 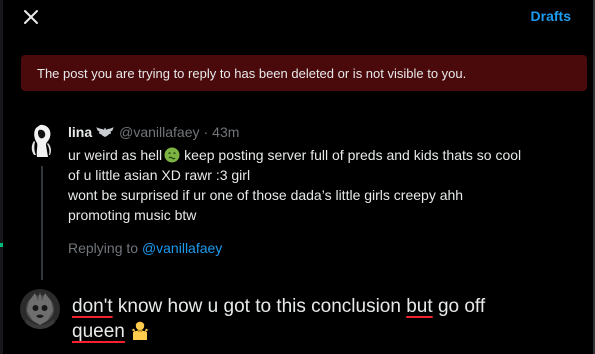 What do you see at coordinates (159, 132) in the screenshot?
I see `author-handle: @vanillafaey` at bounding box center [159, 132].